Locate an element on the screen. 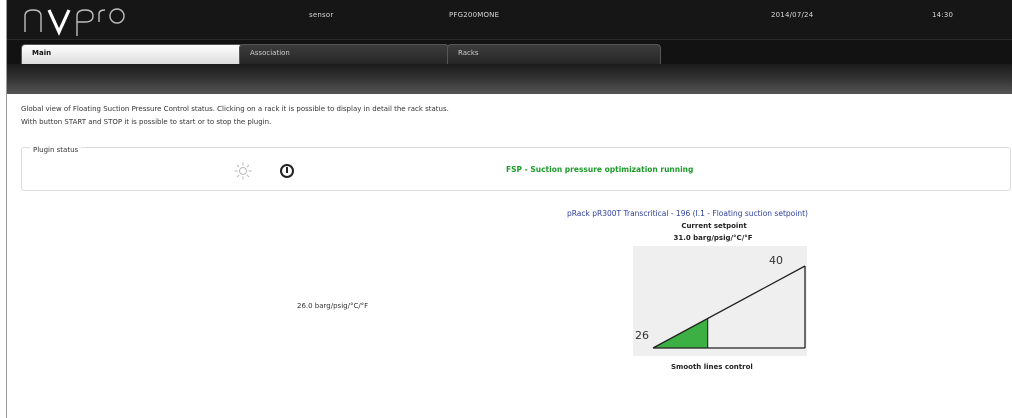  header-time: 14:30 is located at coordinates (943, 15).